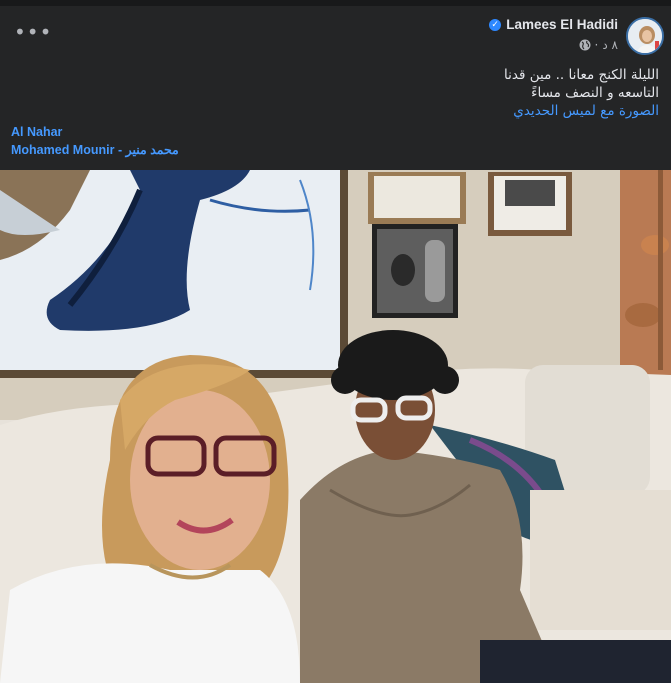 This screenshot has height=683, width=671. I want to click on post-meta: ٨ د ·, so click(598, 45).